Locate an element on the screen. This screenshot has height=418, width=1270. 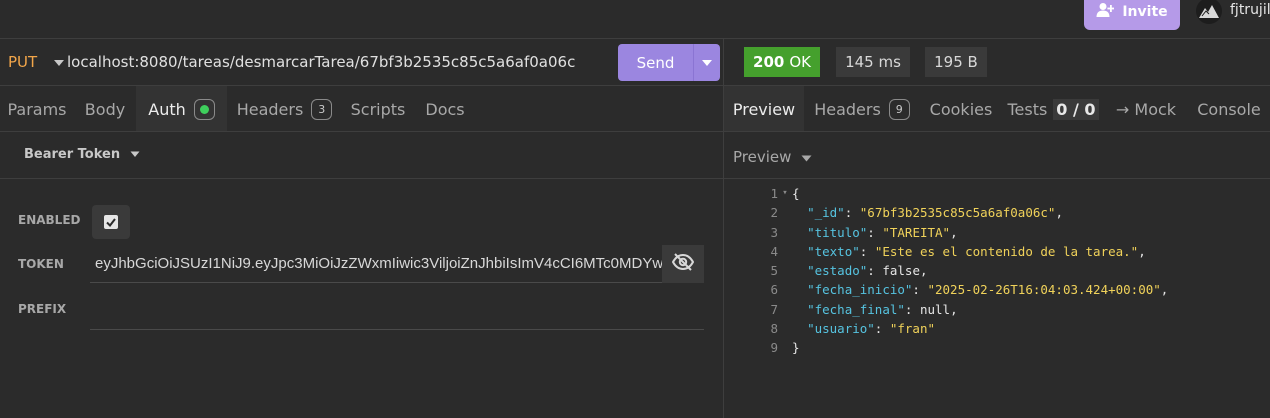
send-button: Send is located at coordinates (669, 62).